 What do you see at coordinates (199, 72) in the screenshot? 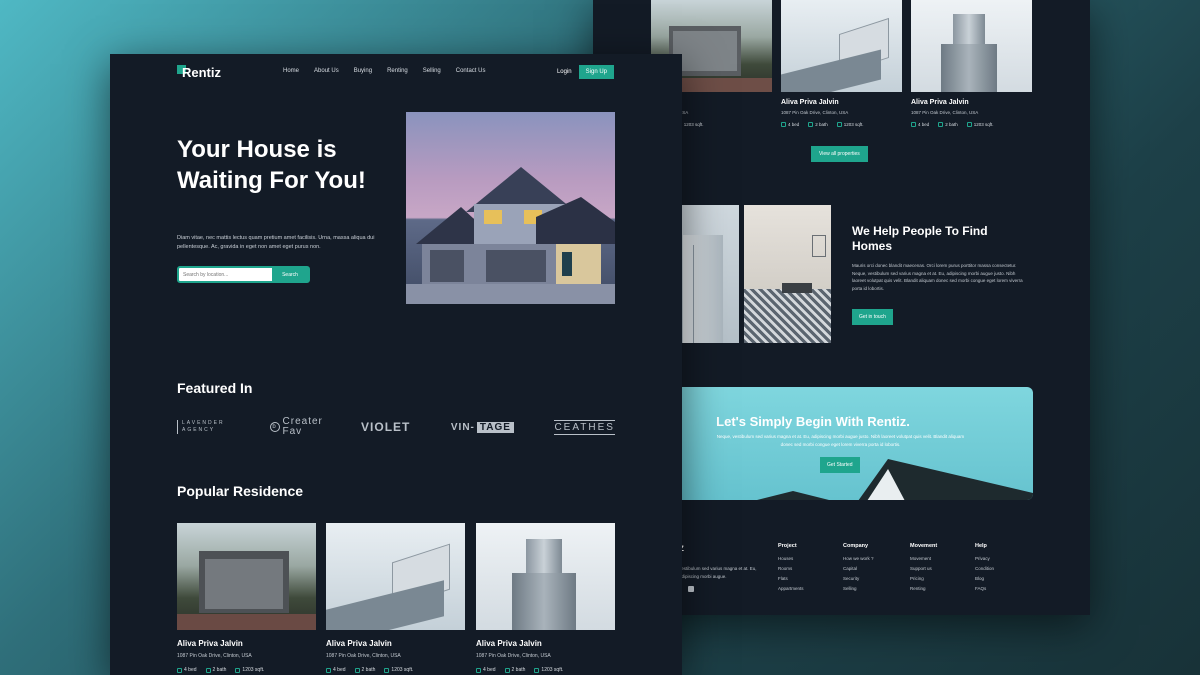
I see `site-logo: Rentiz` at bounding box center [199, 72].